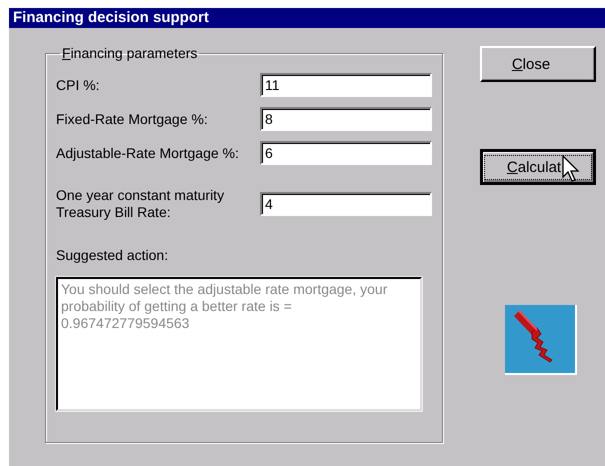  I want to click on field-label: Fixed-Rate Mortgage %:, so click(132, 119).